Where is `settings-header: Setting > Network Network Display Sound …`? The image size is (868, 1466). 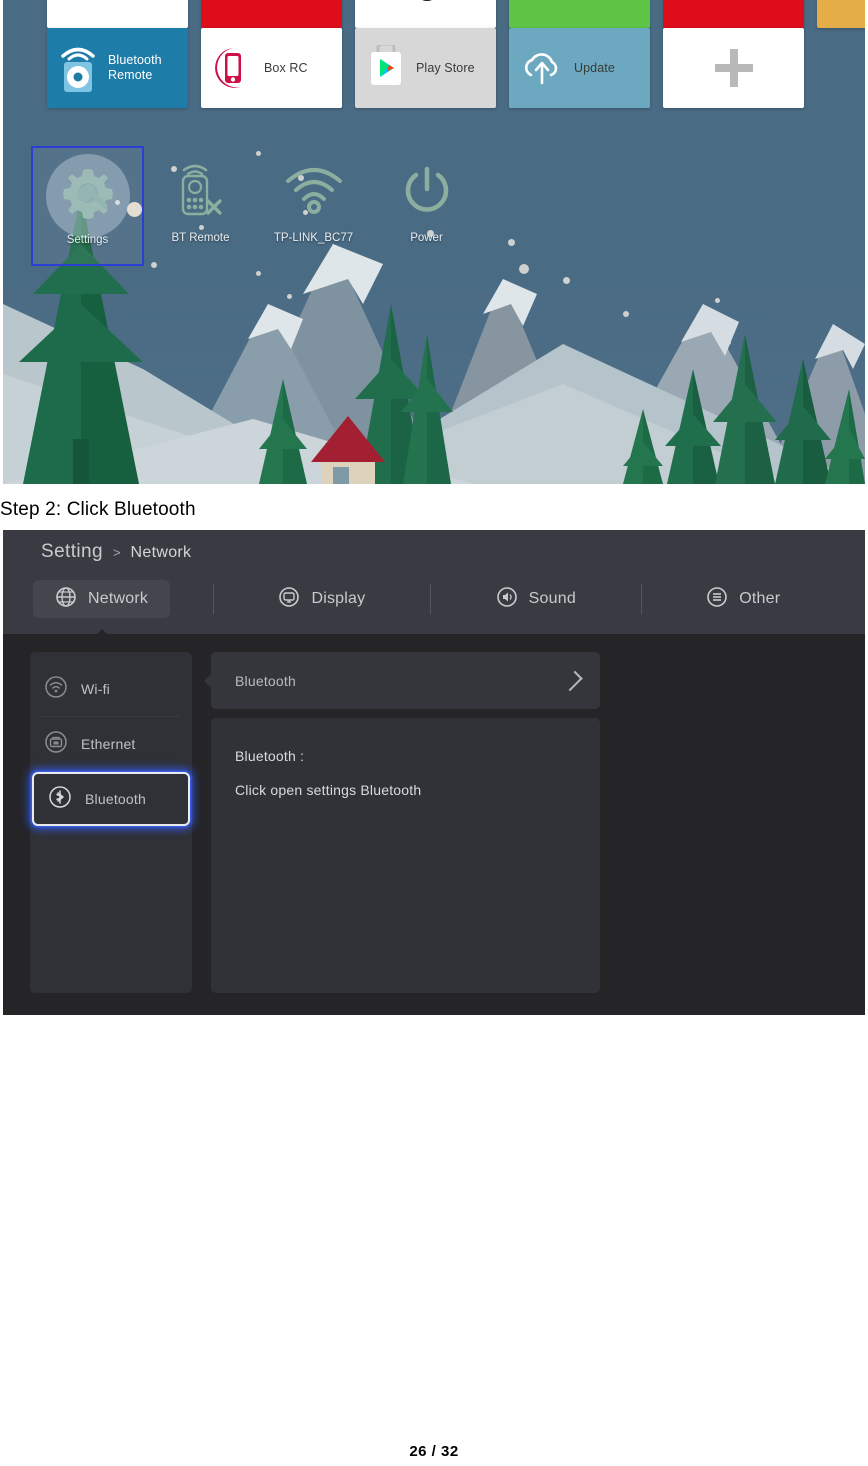 settings-header: Setting > Network Network Display Sound … is located at coordinates (434, 584).